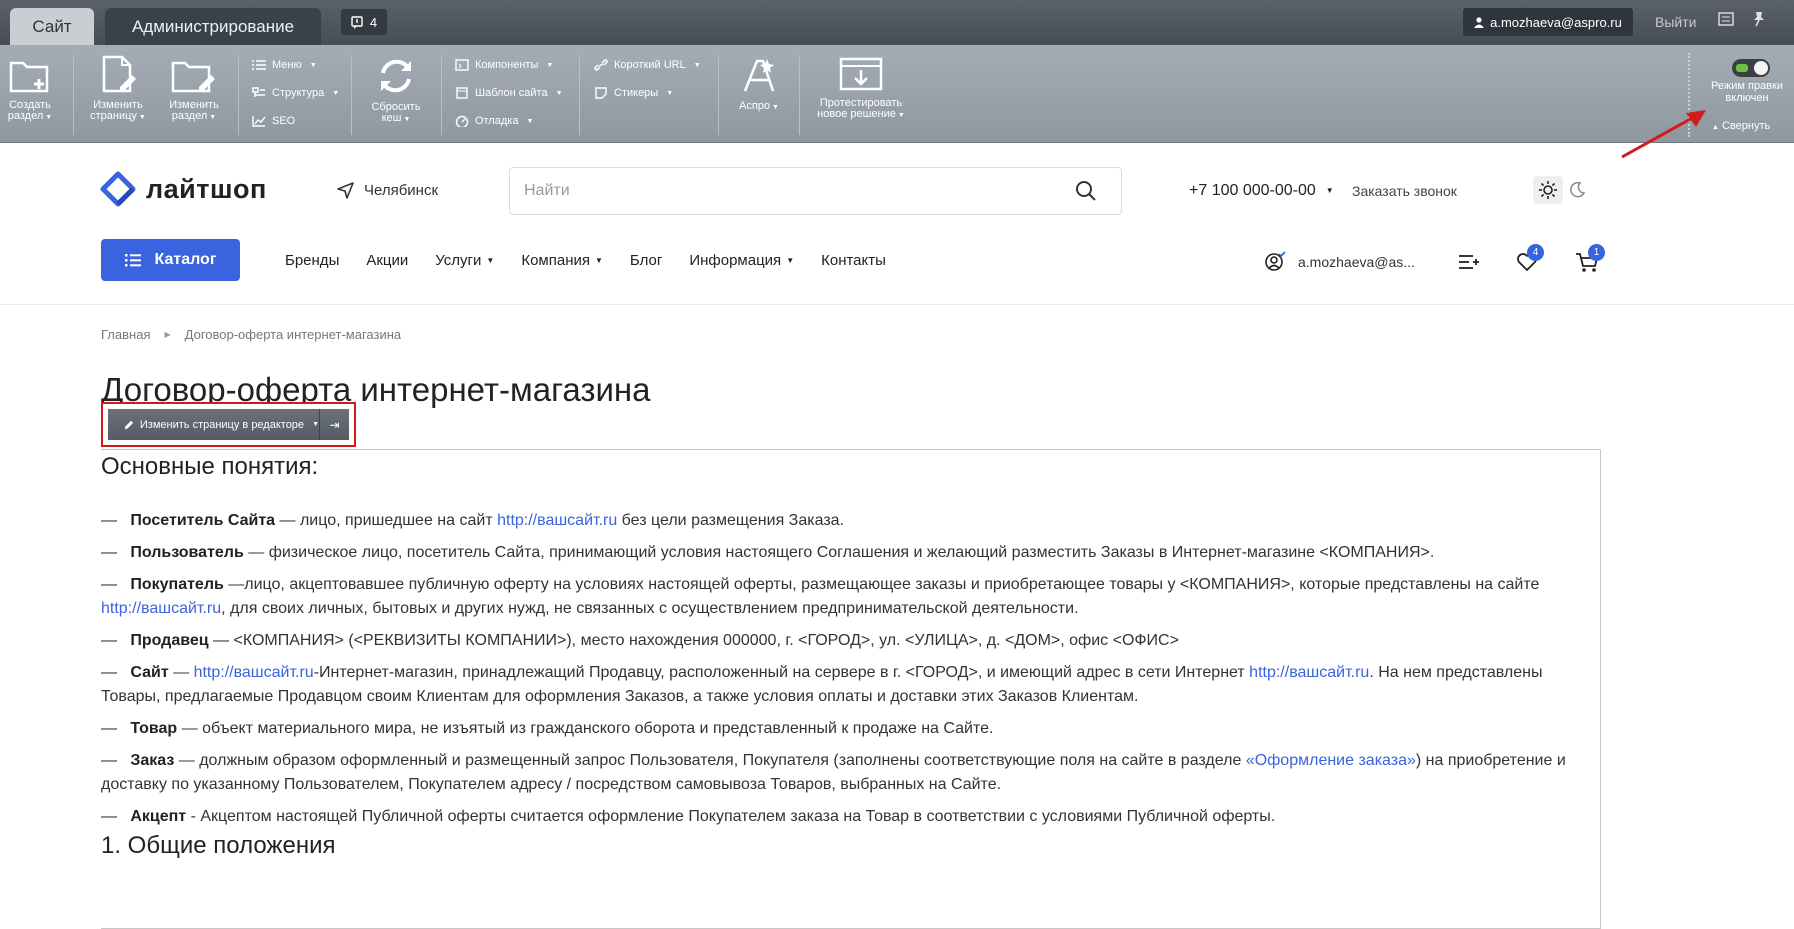  I want to click on components-icon, so click(462, 65).